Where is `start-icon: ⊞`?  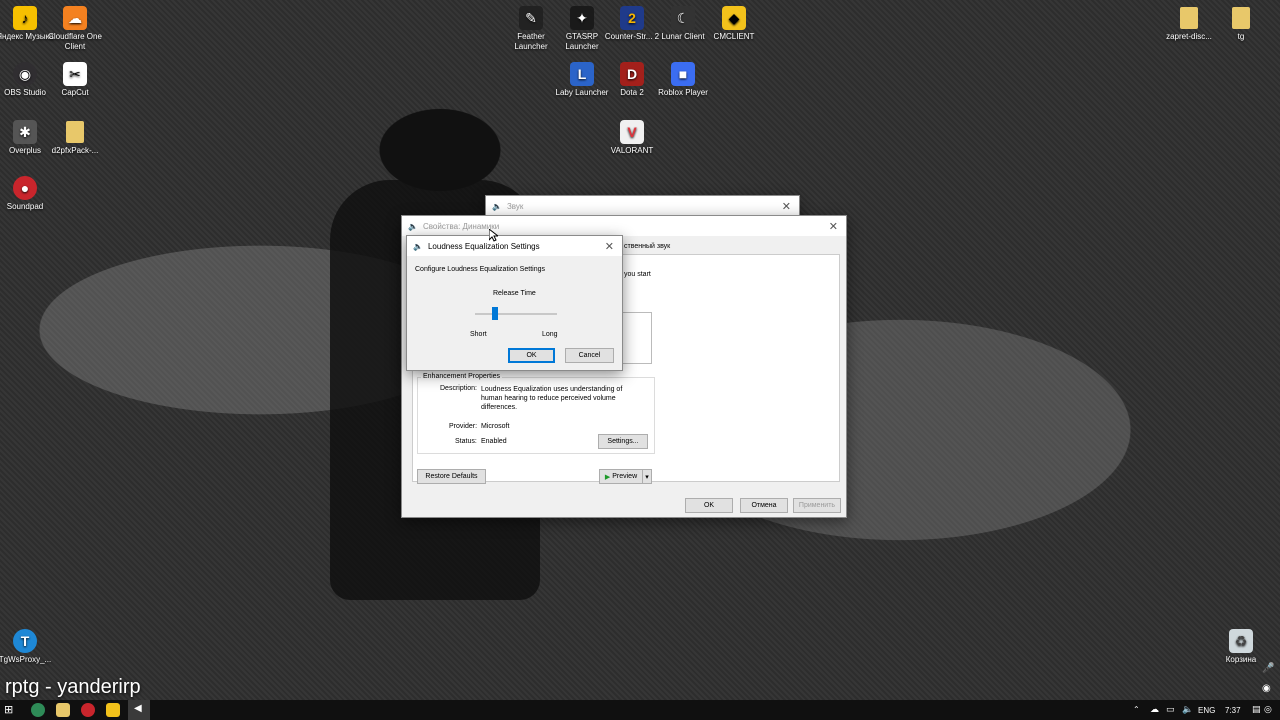 start-icon: ⊞ is located at coordinates (11, 710).